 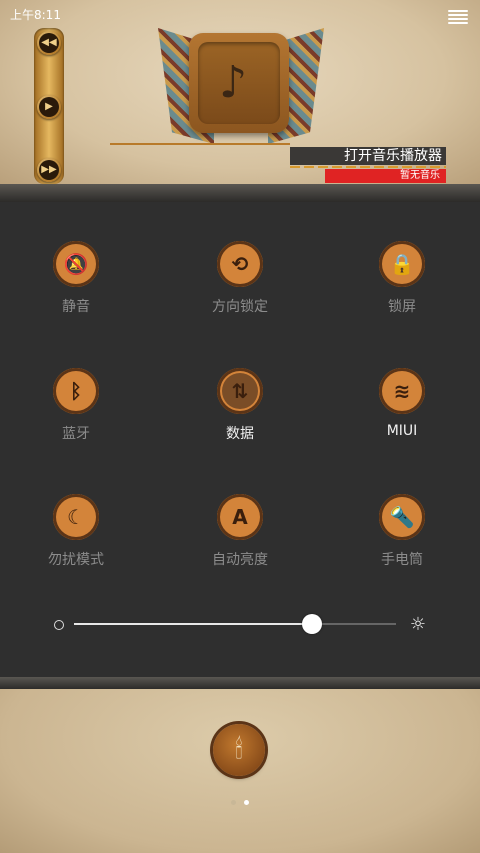 What do you see at coordinates (76, 434) in the screenshot?
I see `toggle-label: 蓝牙` at bounding box center [76, 434].